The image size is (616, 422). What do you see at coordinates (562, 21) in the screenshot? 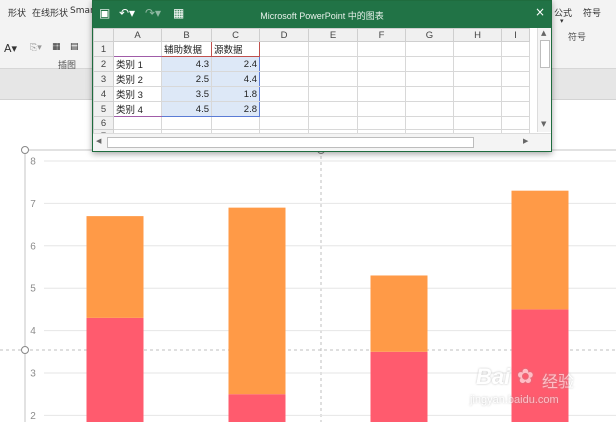
I see `formula-dropdown-icon: ▾` at bounding box center [562, 21].